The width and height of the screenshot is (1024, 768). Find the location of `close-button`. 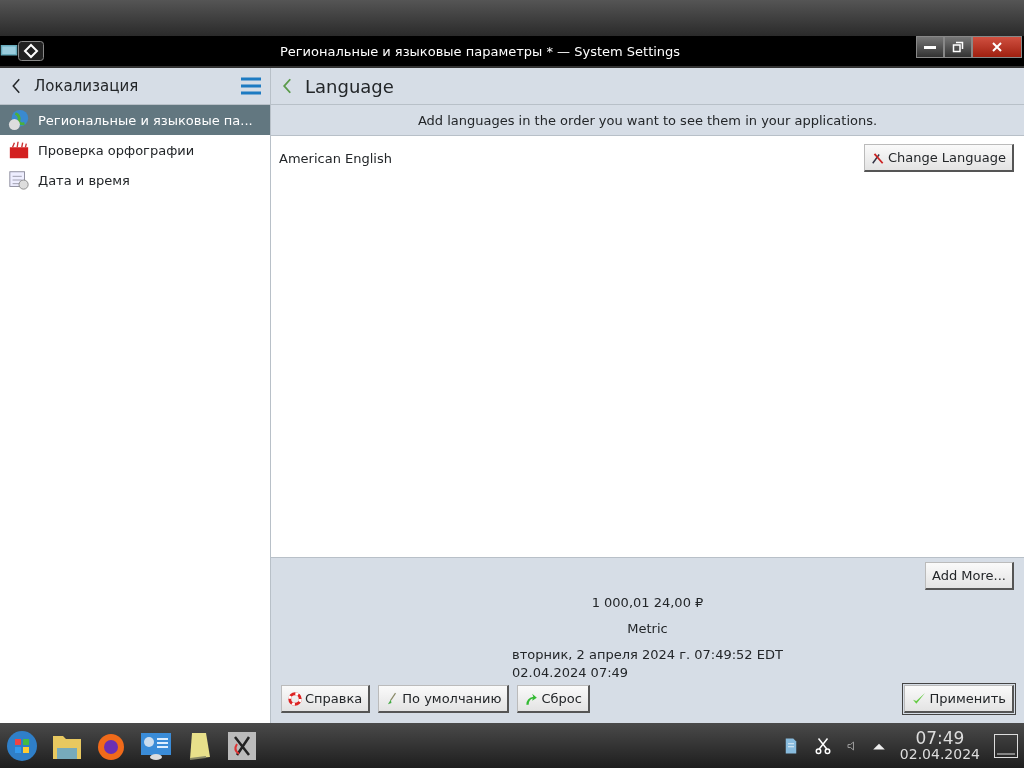

close-button is located at coordinates (997, 47).